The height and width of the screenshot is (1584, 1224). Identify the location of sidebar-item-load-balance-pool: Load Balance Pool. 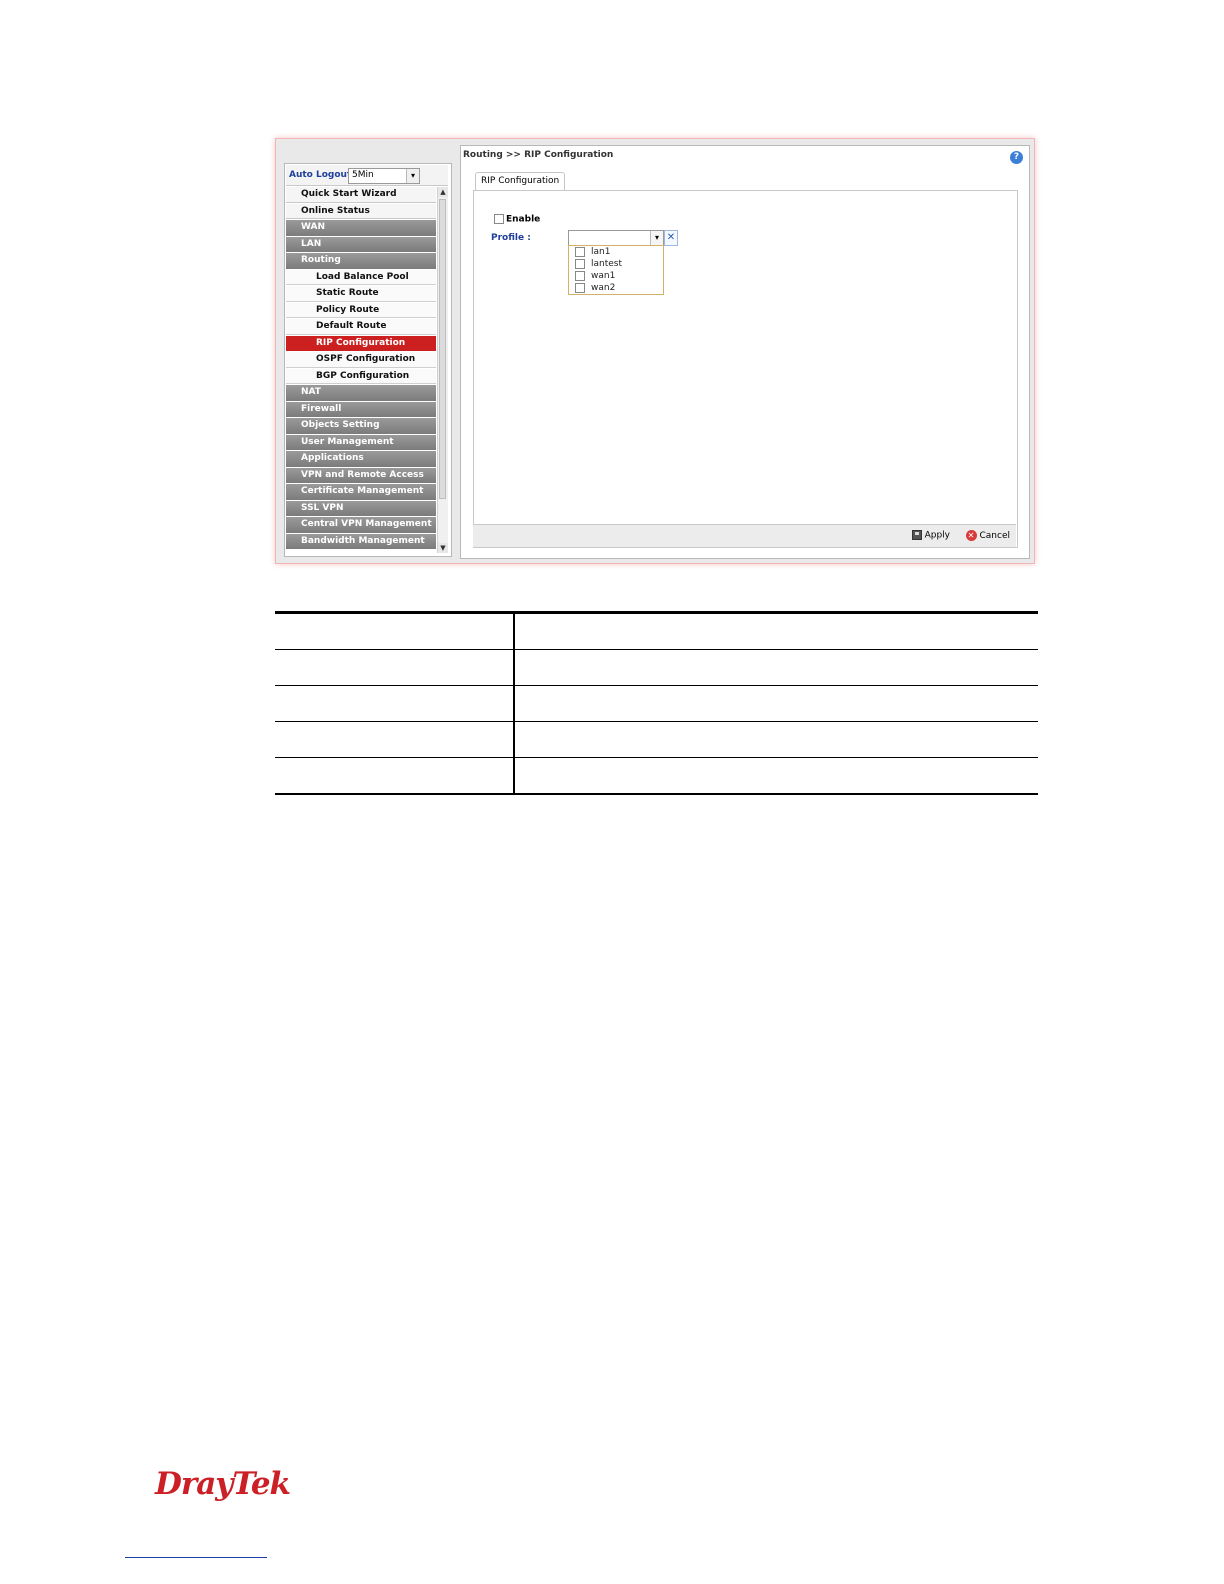
(361, 277).